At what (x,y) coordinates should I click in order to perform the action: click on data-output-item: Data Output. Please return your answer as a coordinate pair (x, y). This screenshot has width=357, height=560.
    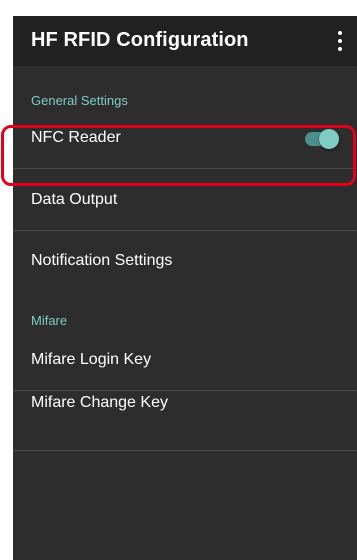
    Looking at the image, I should click on (185, 202).